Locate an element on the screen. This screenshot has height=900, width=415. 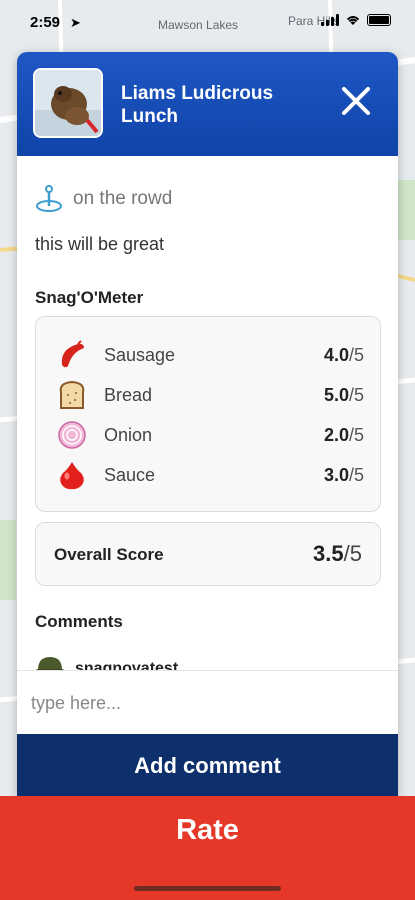
rating-name: Bread is located at coordinates (128, 394).